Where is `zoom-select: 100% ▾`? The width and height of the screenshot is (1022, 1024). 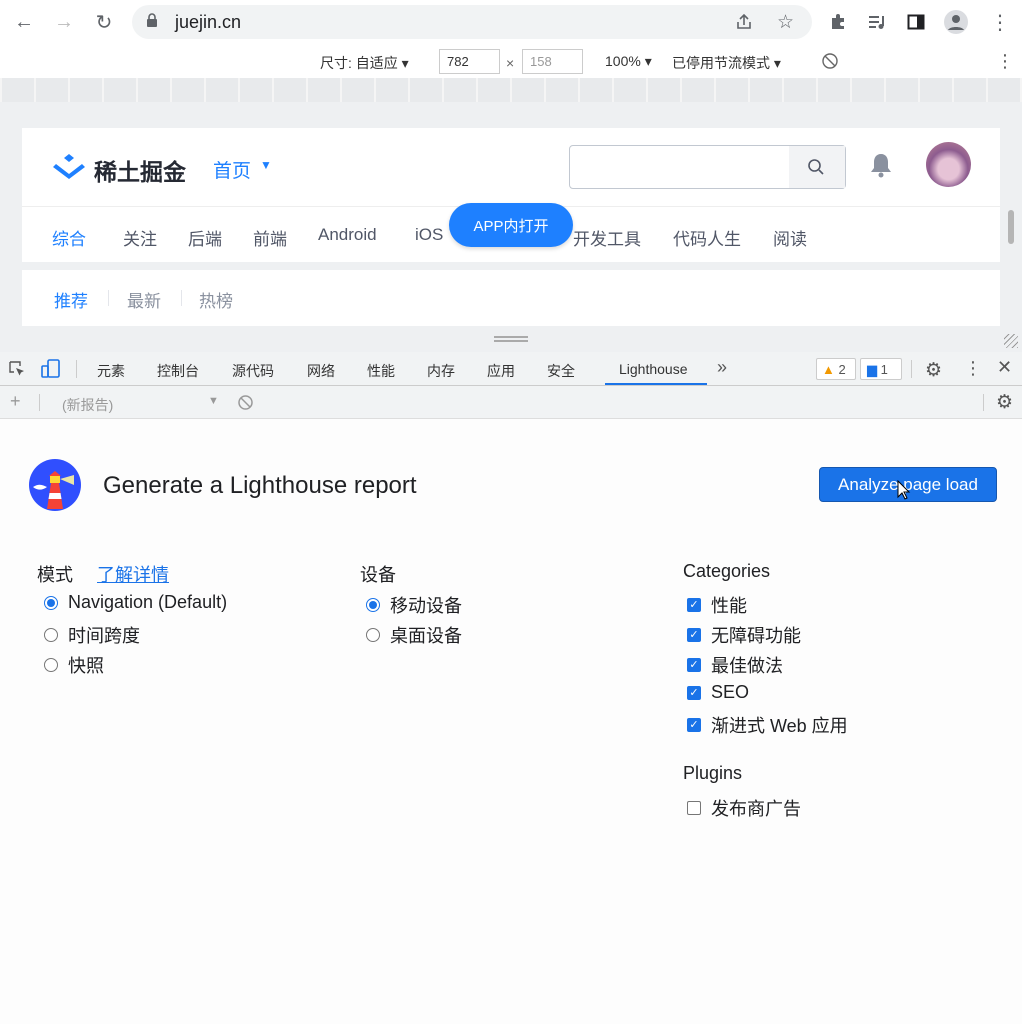
zoom-select: 100% ▾ is located at coordinates (628, 61).